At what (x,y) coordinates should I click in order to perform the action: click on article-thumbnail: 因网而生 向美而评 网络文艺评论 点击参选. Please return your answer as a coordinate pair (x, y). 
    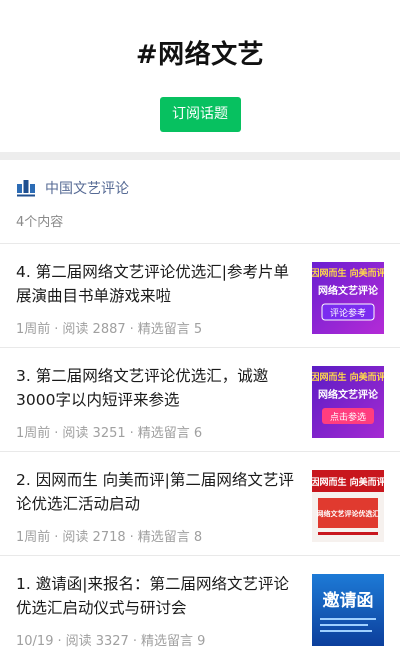
    Looking at the image, I should click on (348, 402).